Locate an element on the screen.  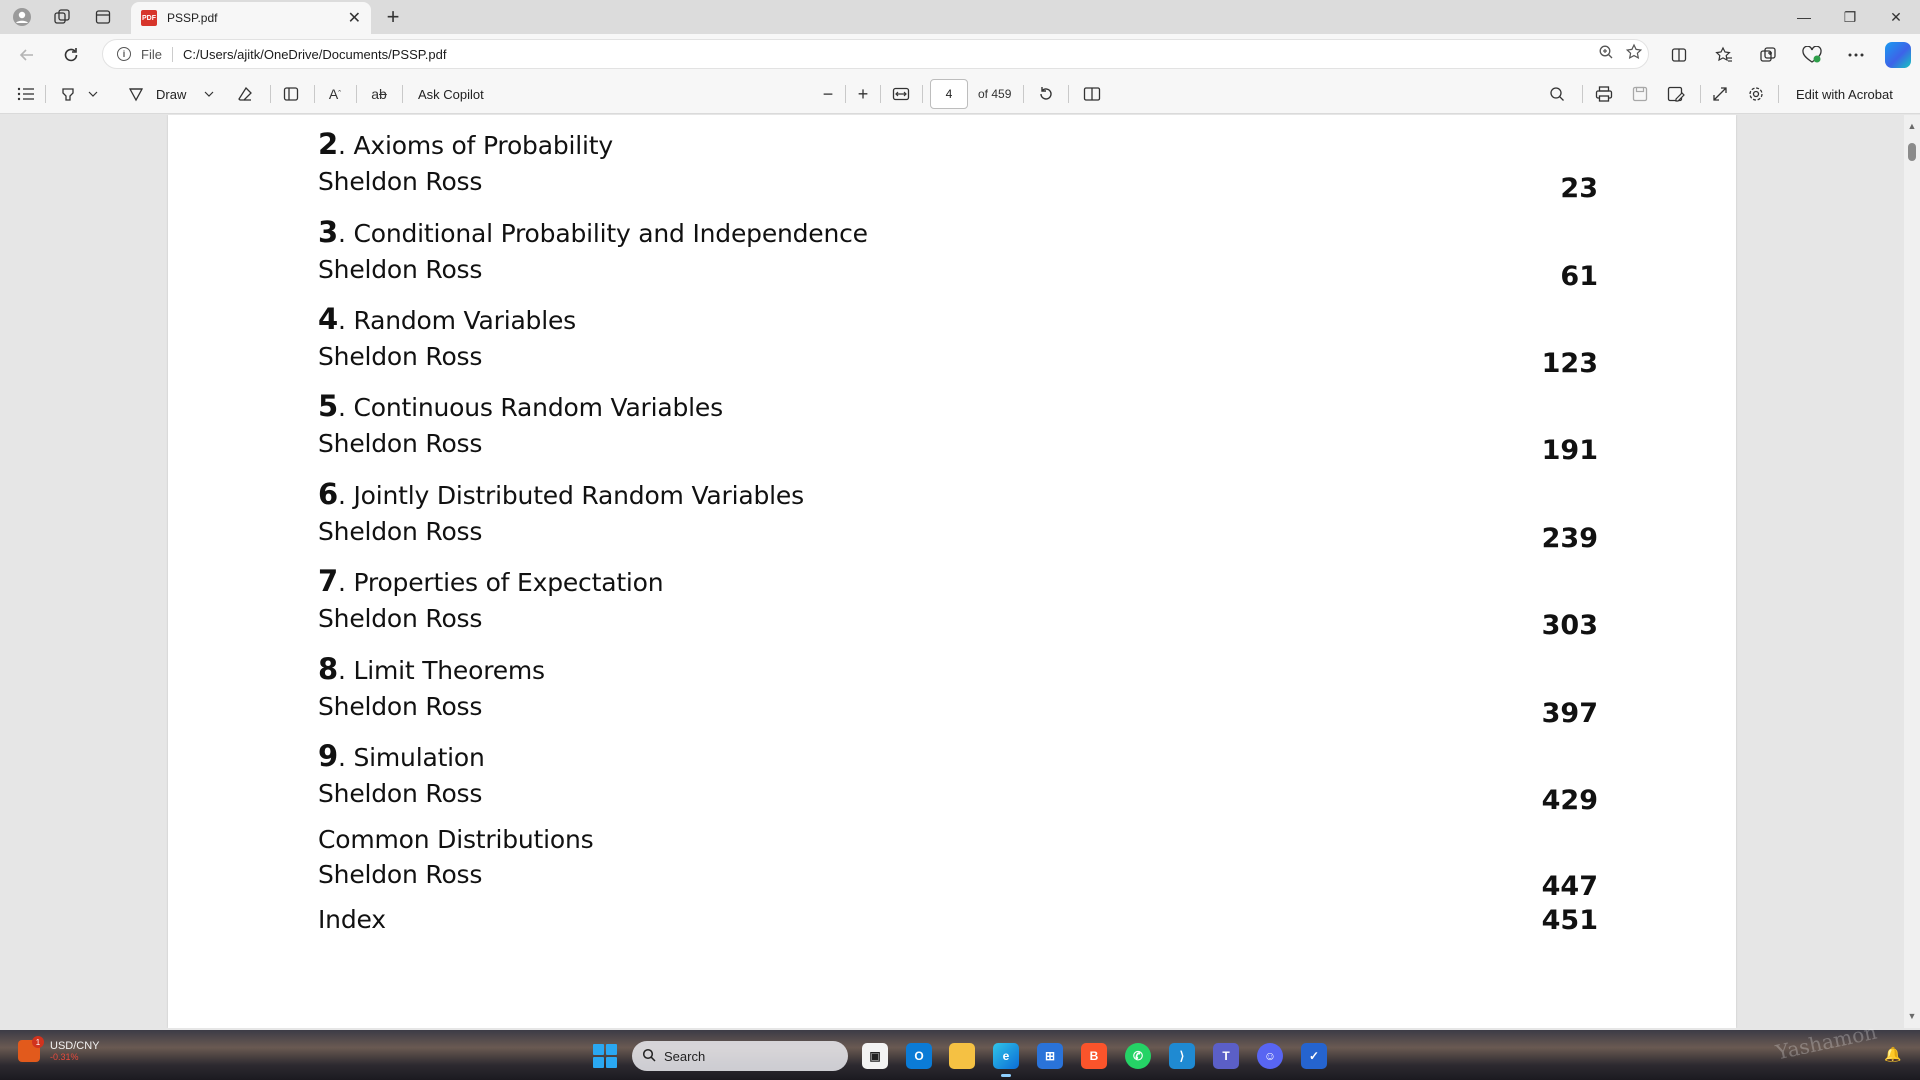
microsoft-store-icon: ⊞ is located at coordinates (1050, 1056).